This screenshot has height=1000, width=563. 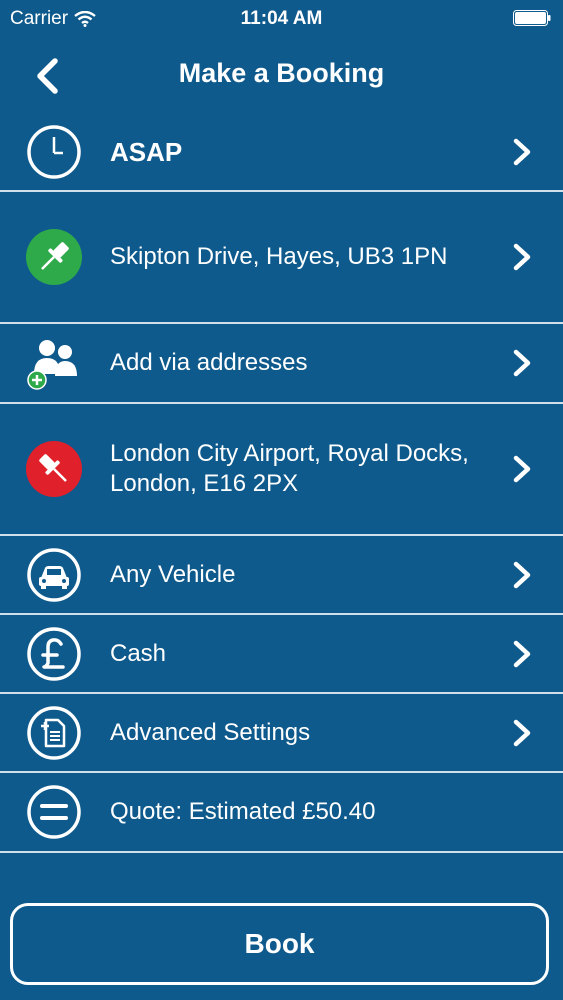 What do you see at coordinates (209, 362) in the screenshot?
I see `via-addresses-label: Add via addresses` at bounding box center [209, 362].